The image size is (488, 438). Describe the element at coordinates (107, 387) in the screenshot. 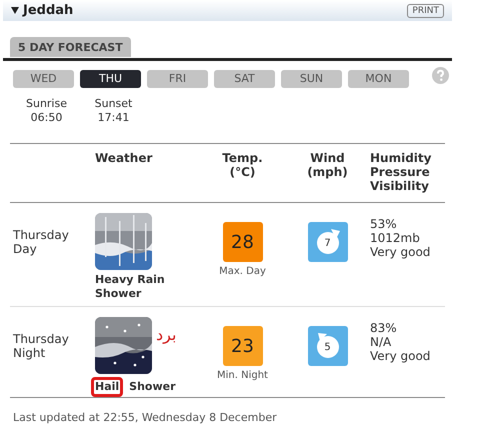

I see `weather-caption-word: Hail` at that location.